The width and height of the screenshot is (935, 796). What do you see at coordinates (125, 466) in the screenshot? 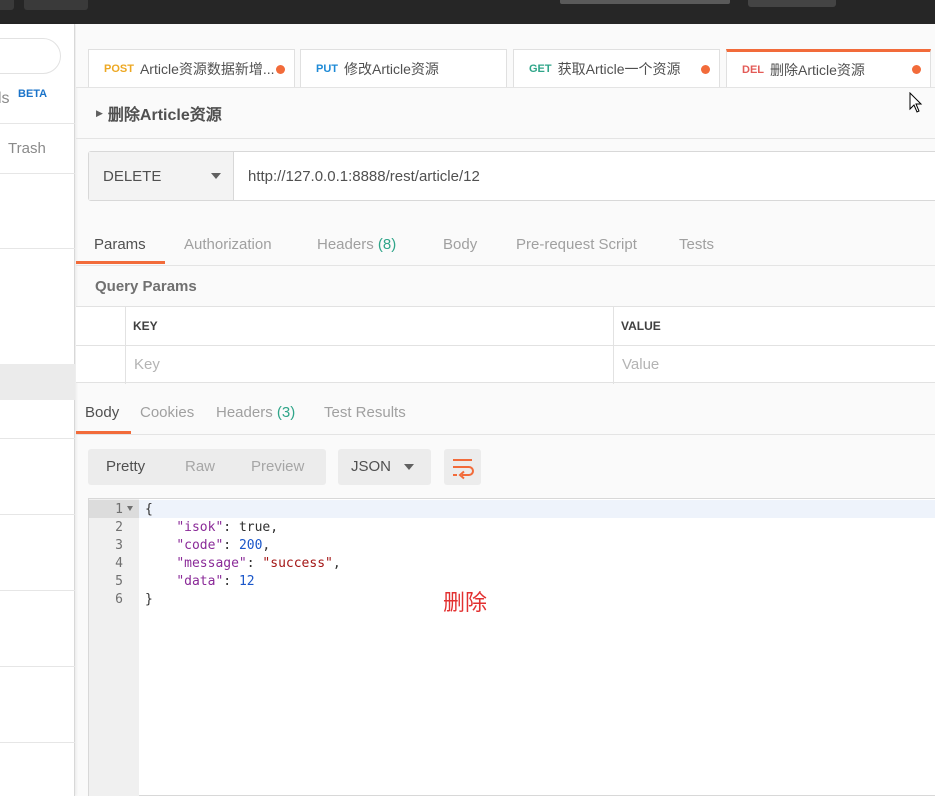
I see `pretty-button: Pretty` at bounding box center [125, 466].